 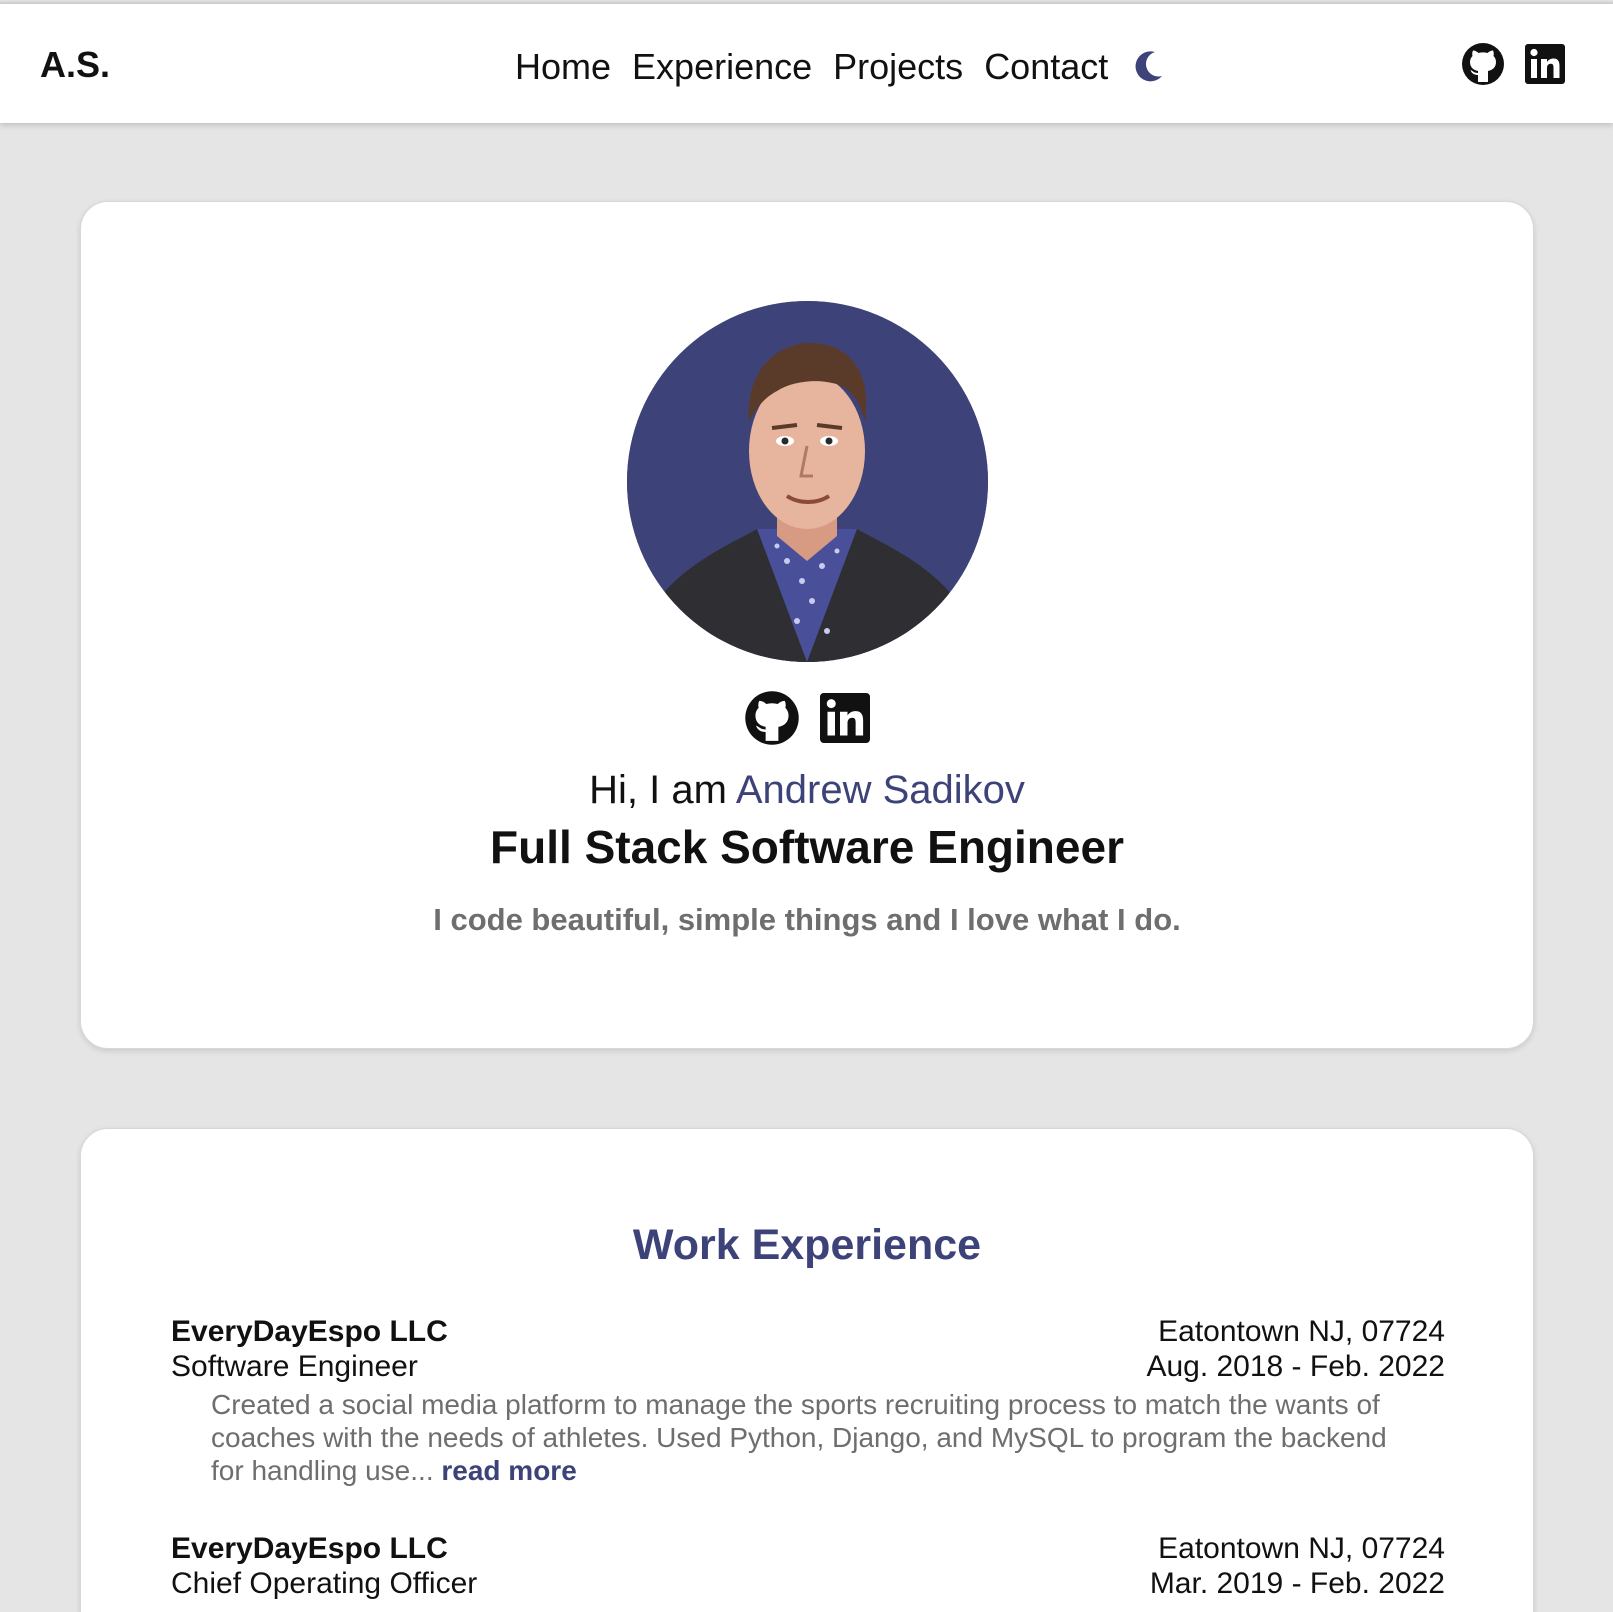 I want to click on read-more-link: read more, so click(x=508, y=1470).